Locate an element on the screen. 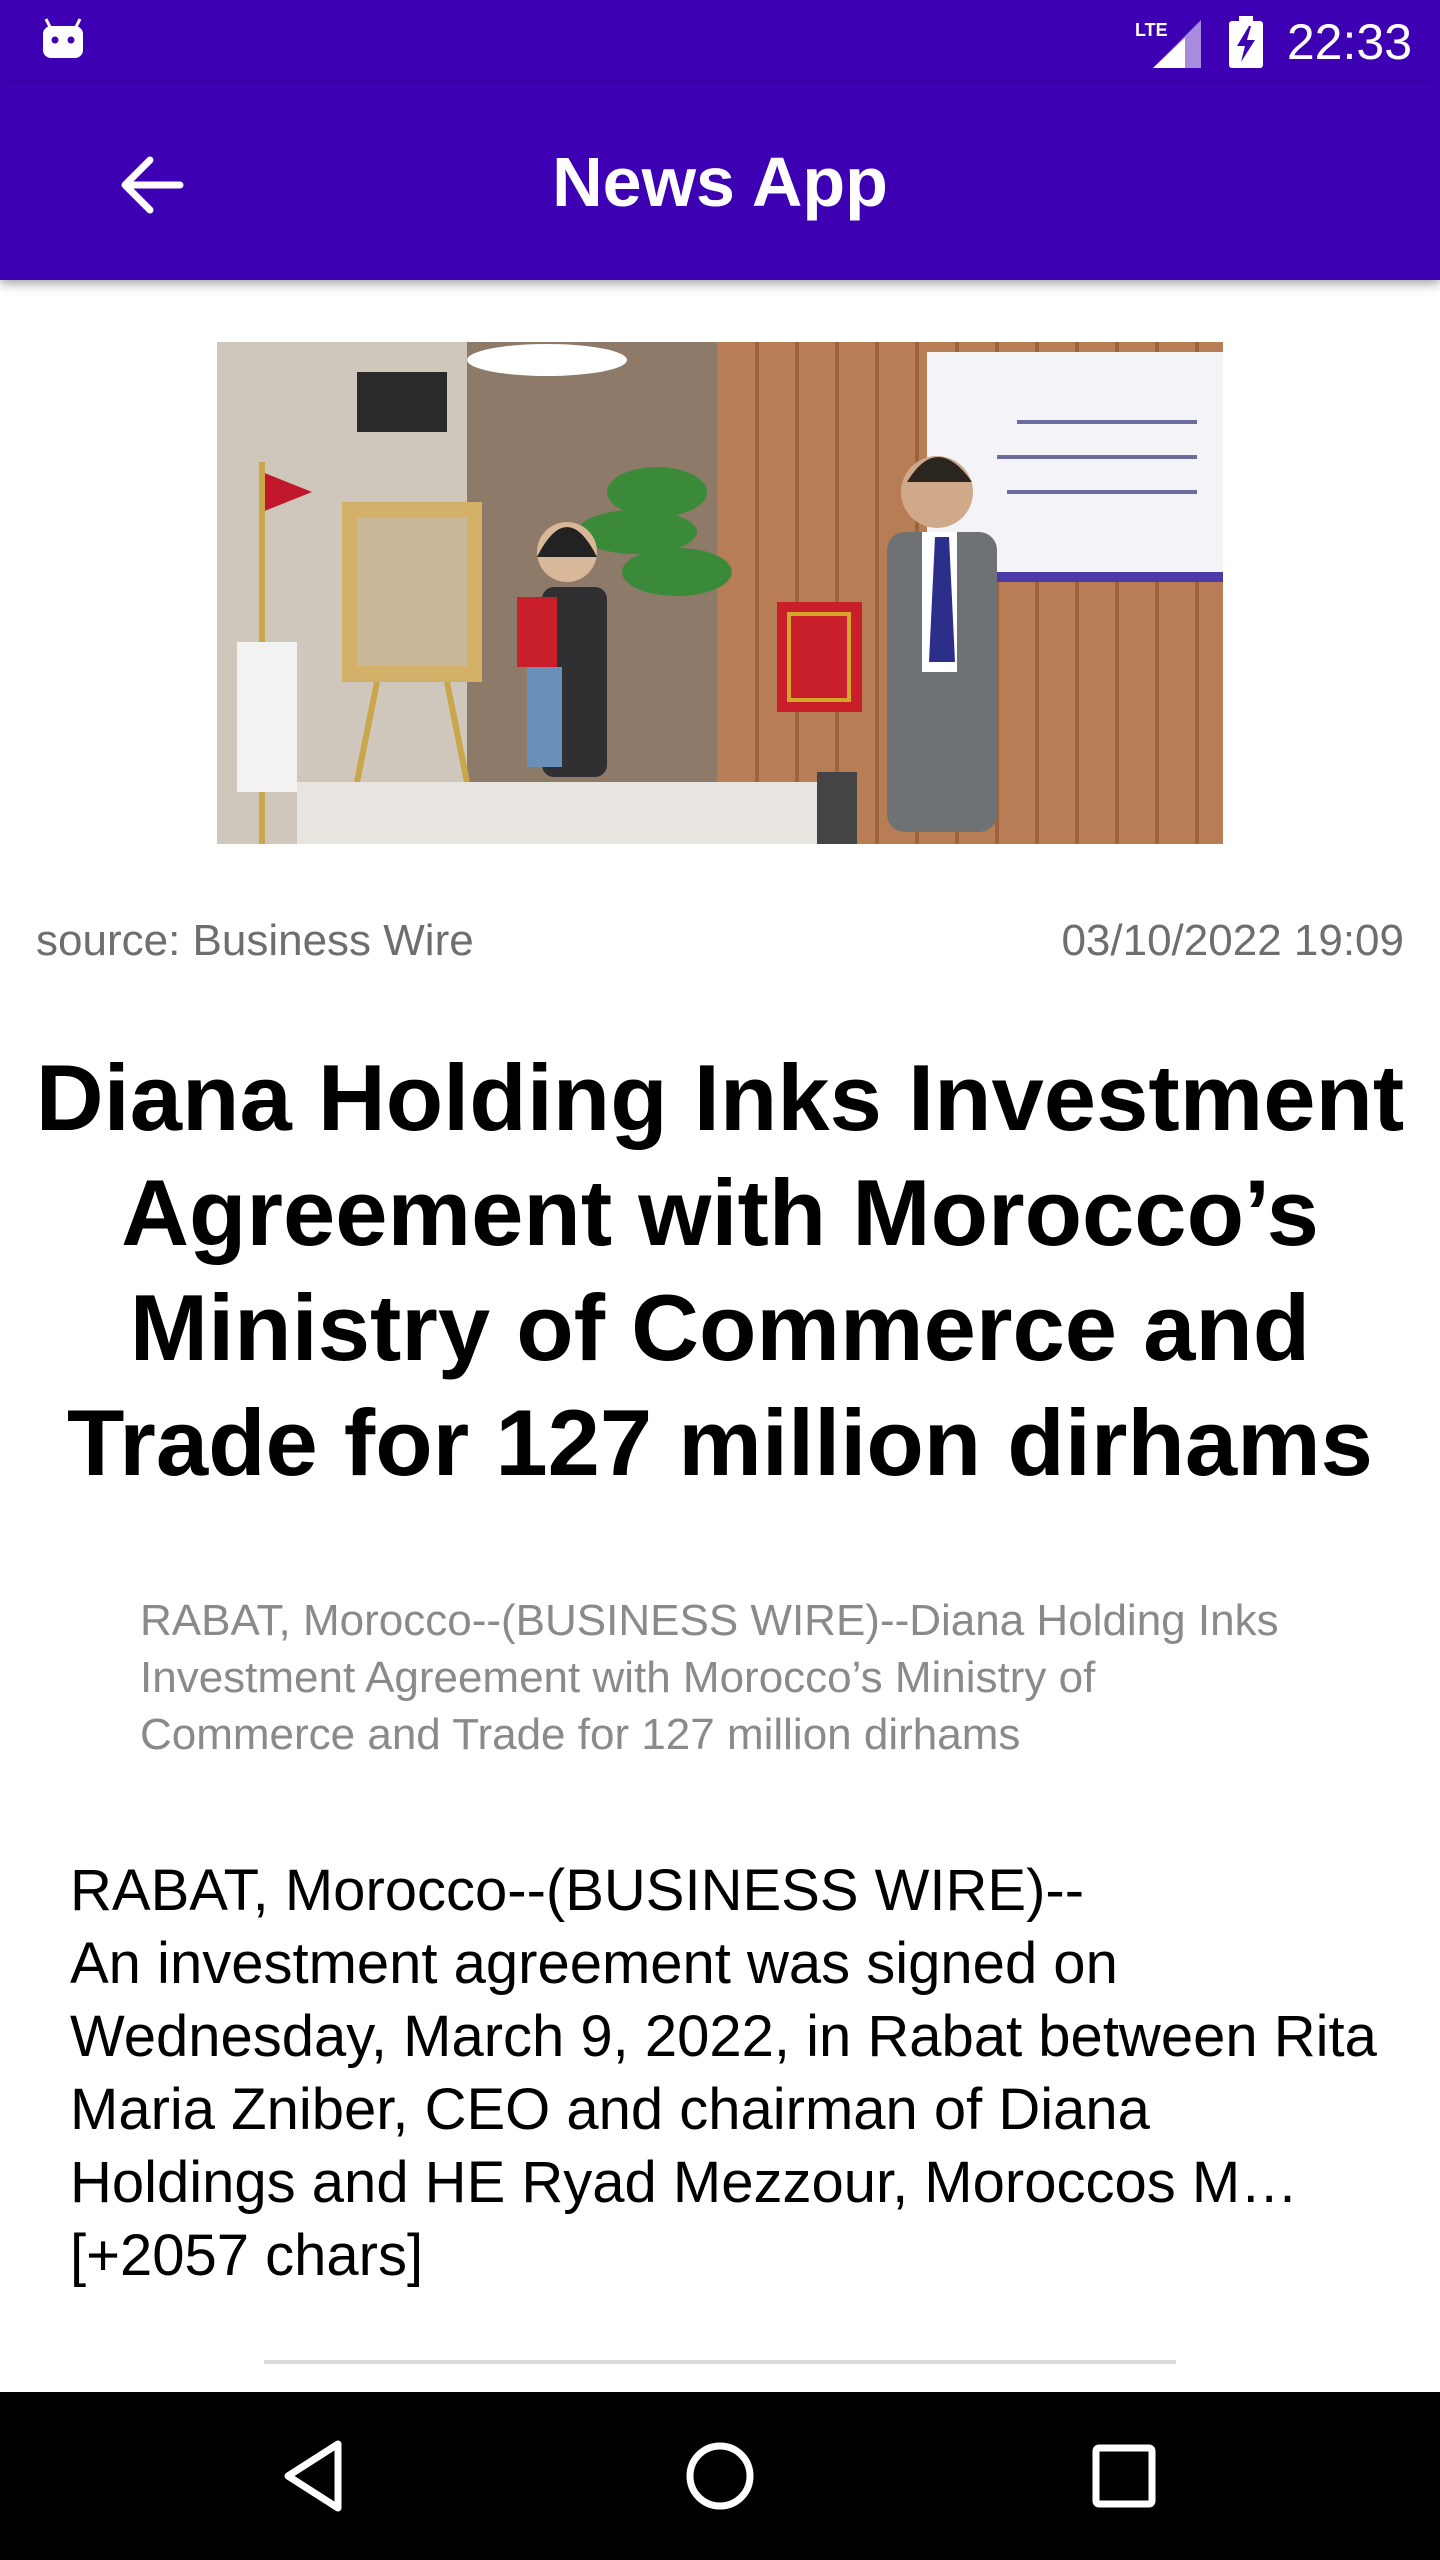 This screenshot has height=2560, width=1440. battery-charging-icon is located at coordinates (1245, 42).